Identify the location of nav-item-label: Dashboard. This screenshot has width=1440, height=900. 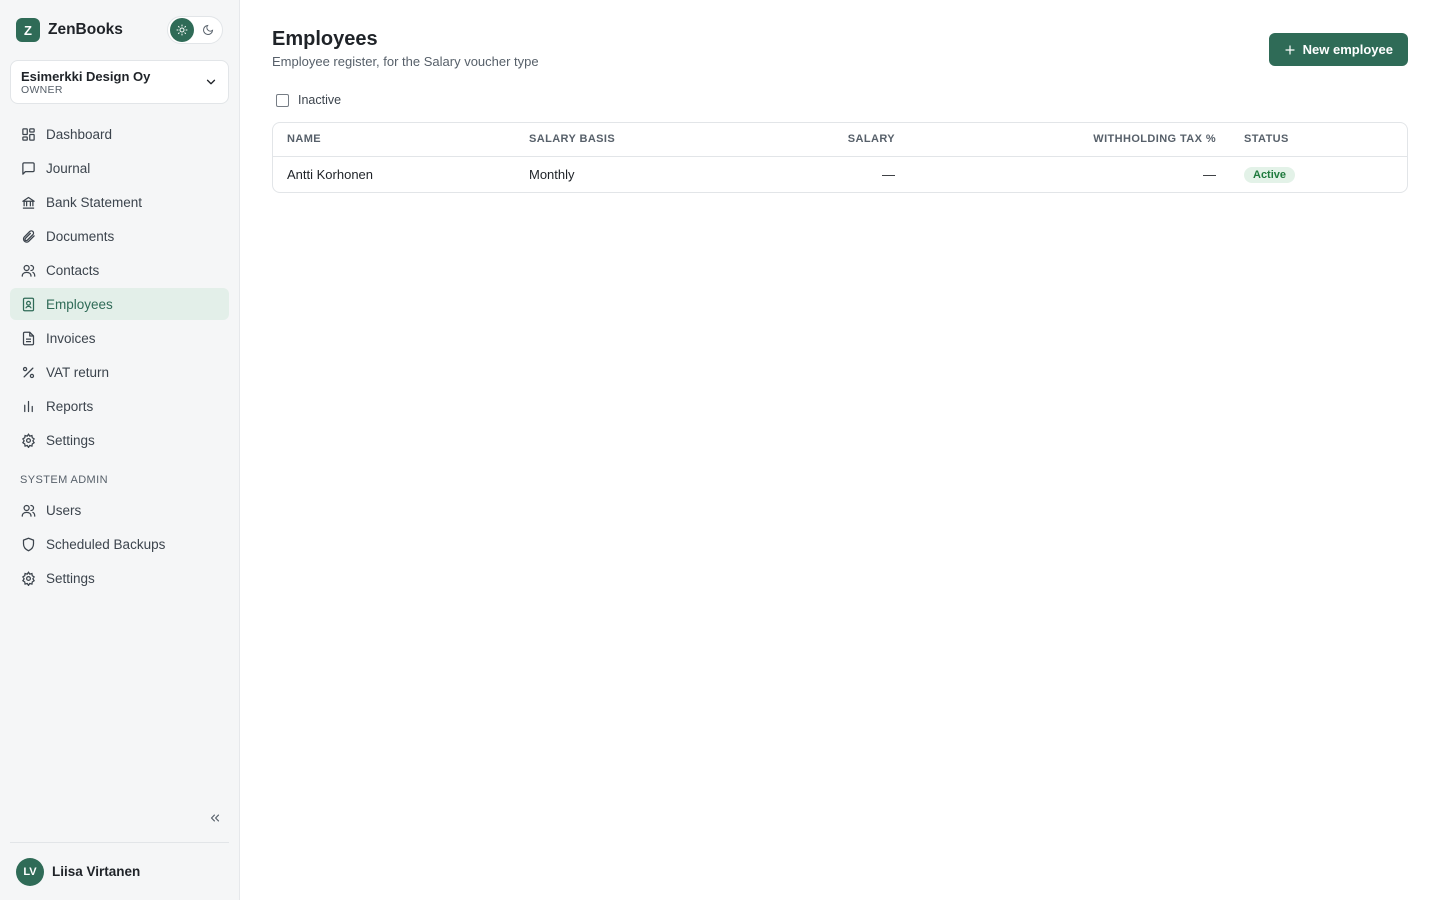
(79, 134).